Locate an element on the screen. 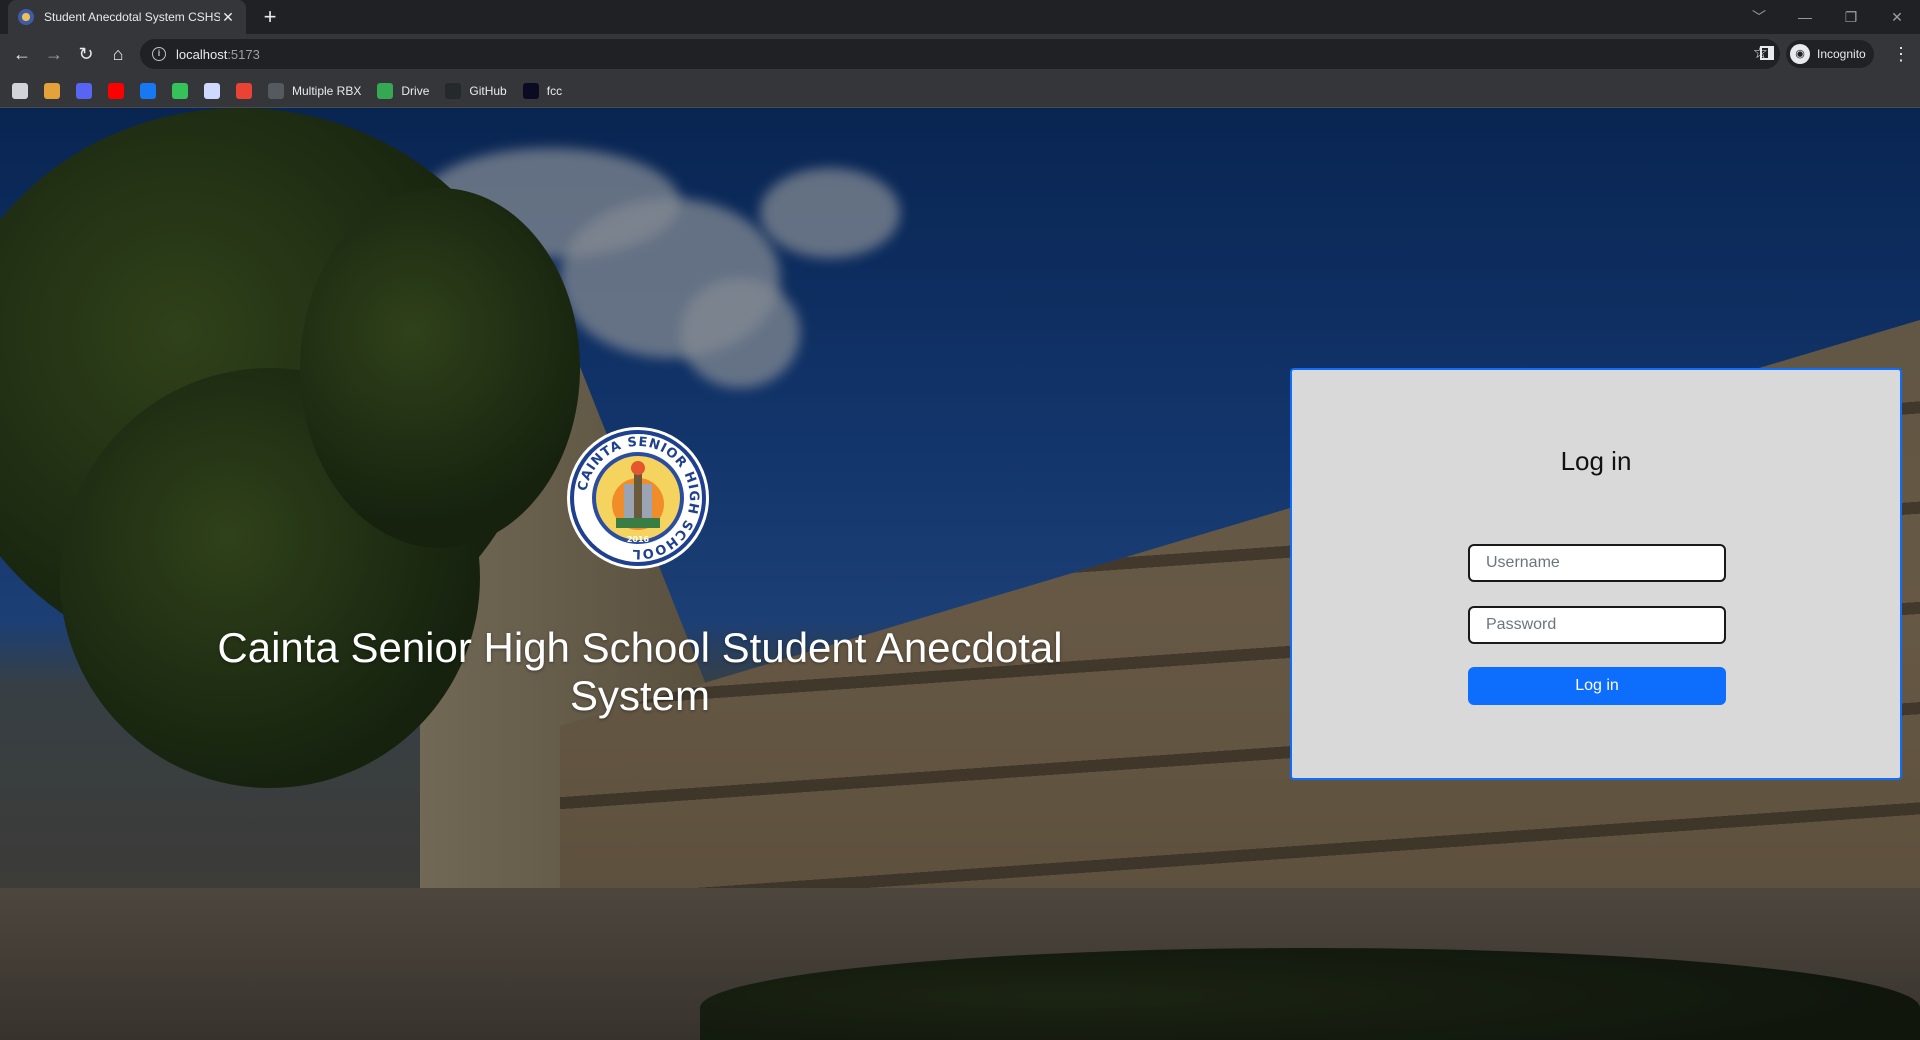 This screenshot has height=1040, width=1920. browser-menu-icon: ⋮ is located at coordinates (1901, 54).